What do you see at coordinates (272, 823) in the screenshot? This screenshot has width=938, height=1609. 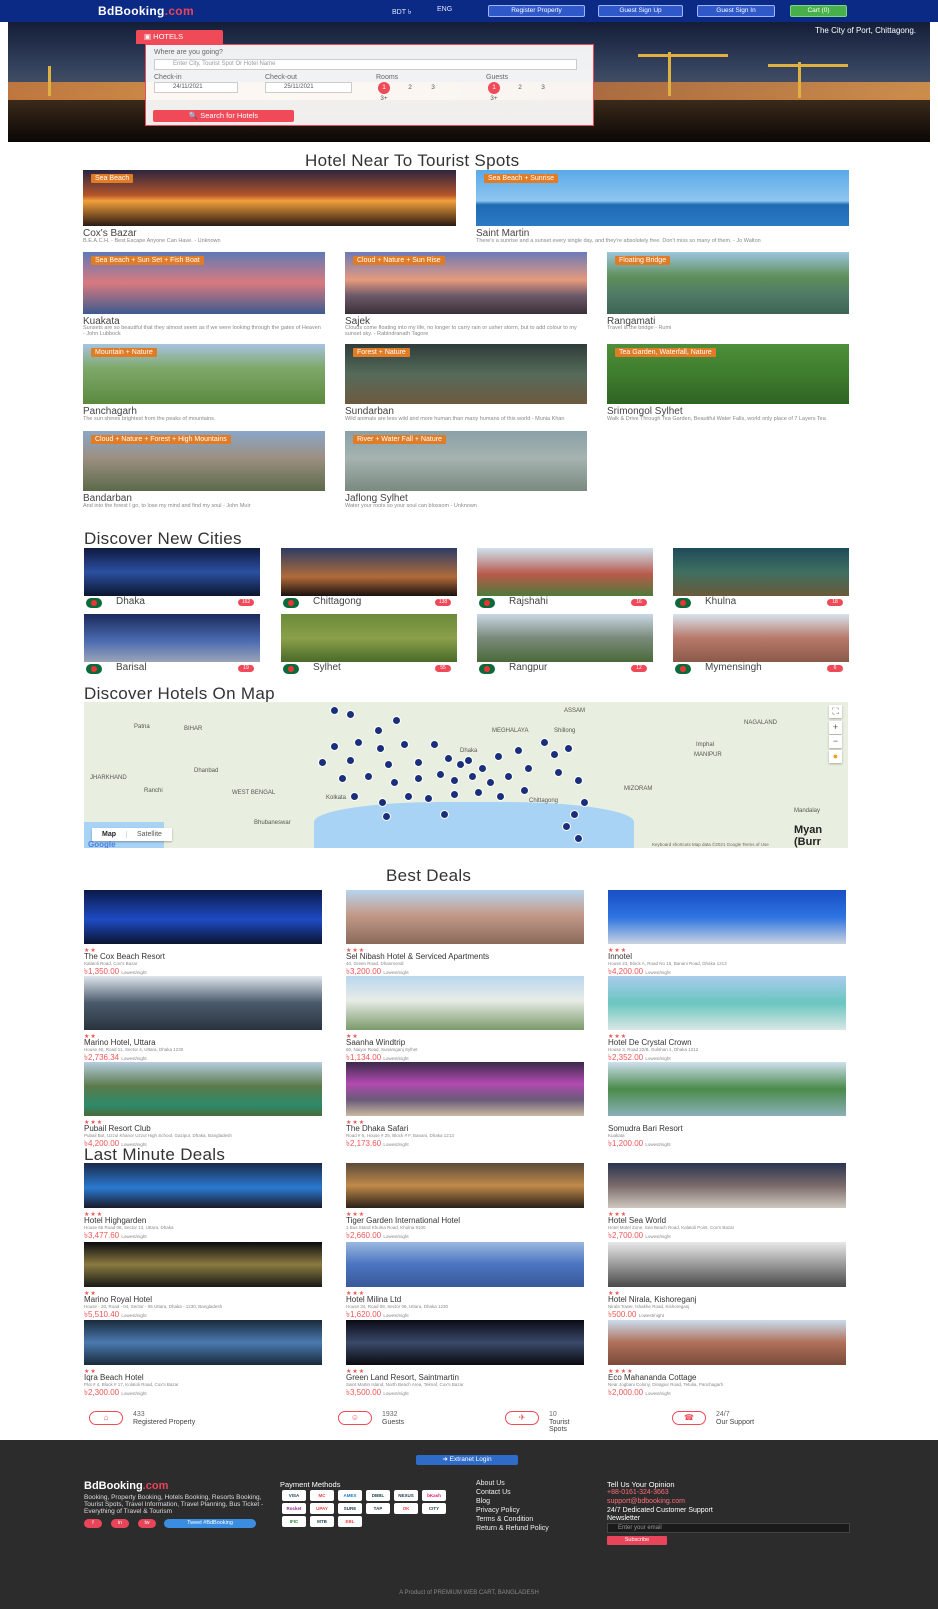 I see `map-label: Bhubaneswar` at bounding box center [272, 823].